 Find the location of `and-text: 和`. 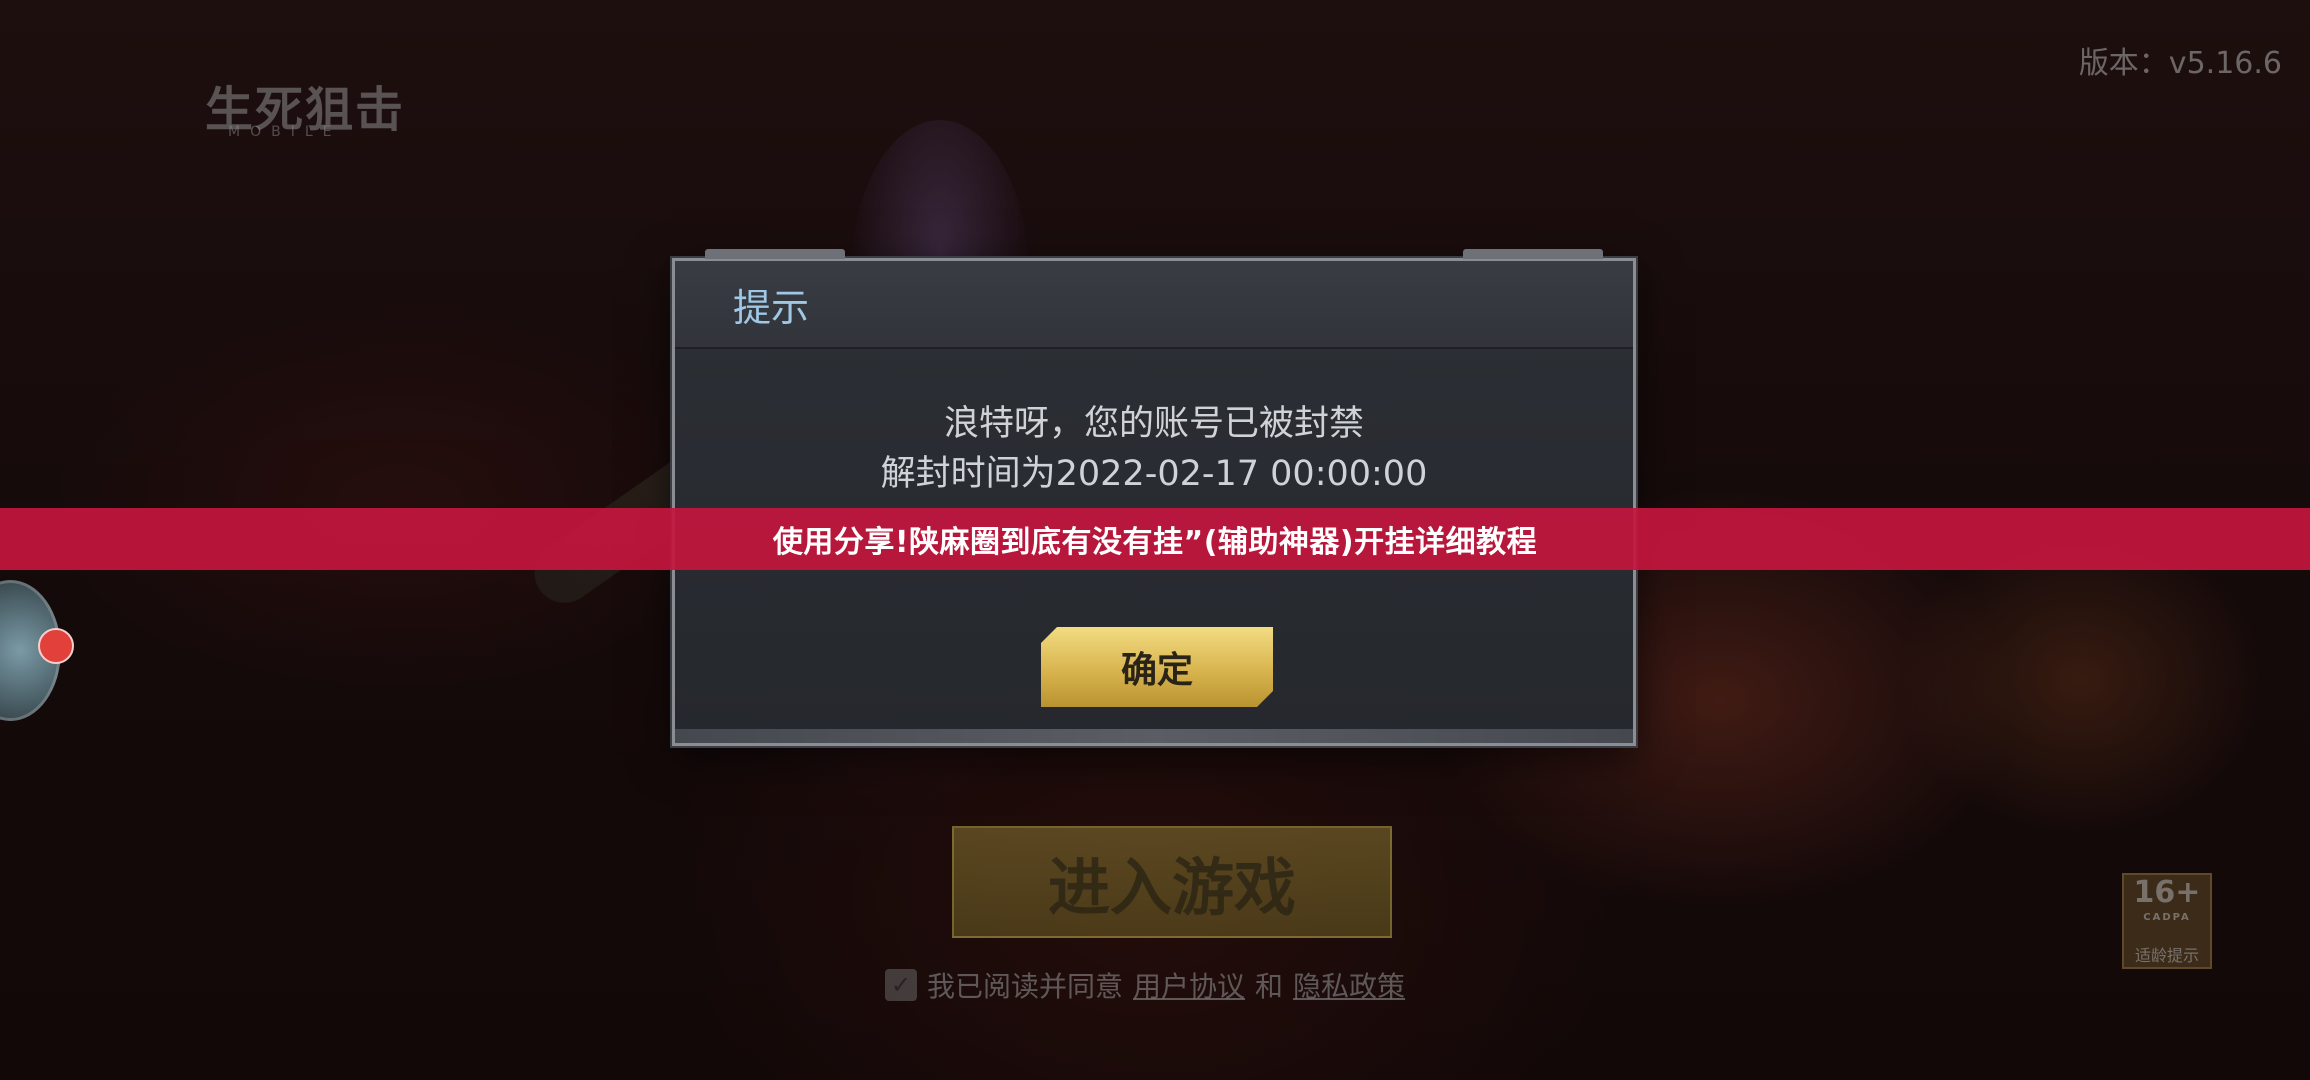

and-text: 和 is located at coordinates (1269, 986).